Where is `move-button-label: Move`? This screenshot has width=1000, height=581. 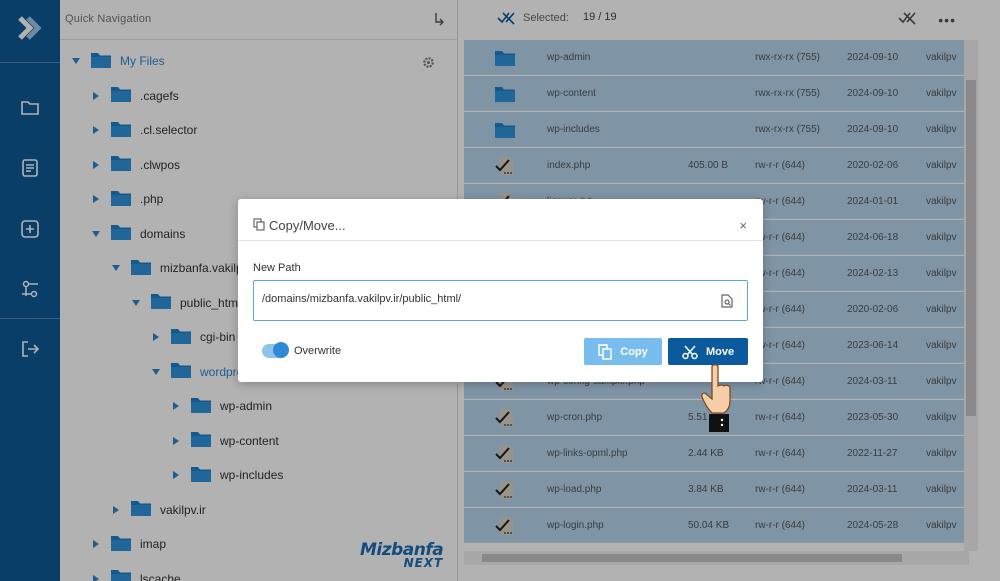 move-button-label: Move is located at coordinates (720, 351).